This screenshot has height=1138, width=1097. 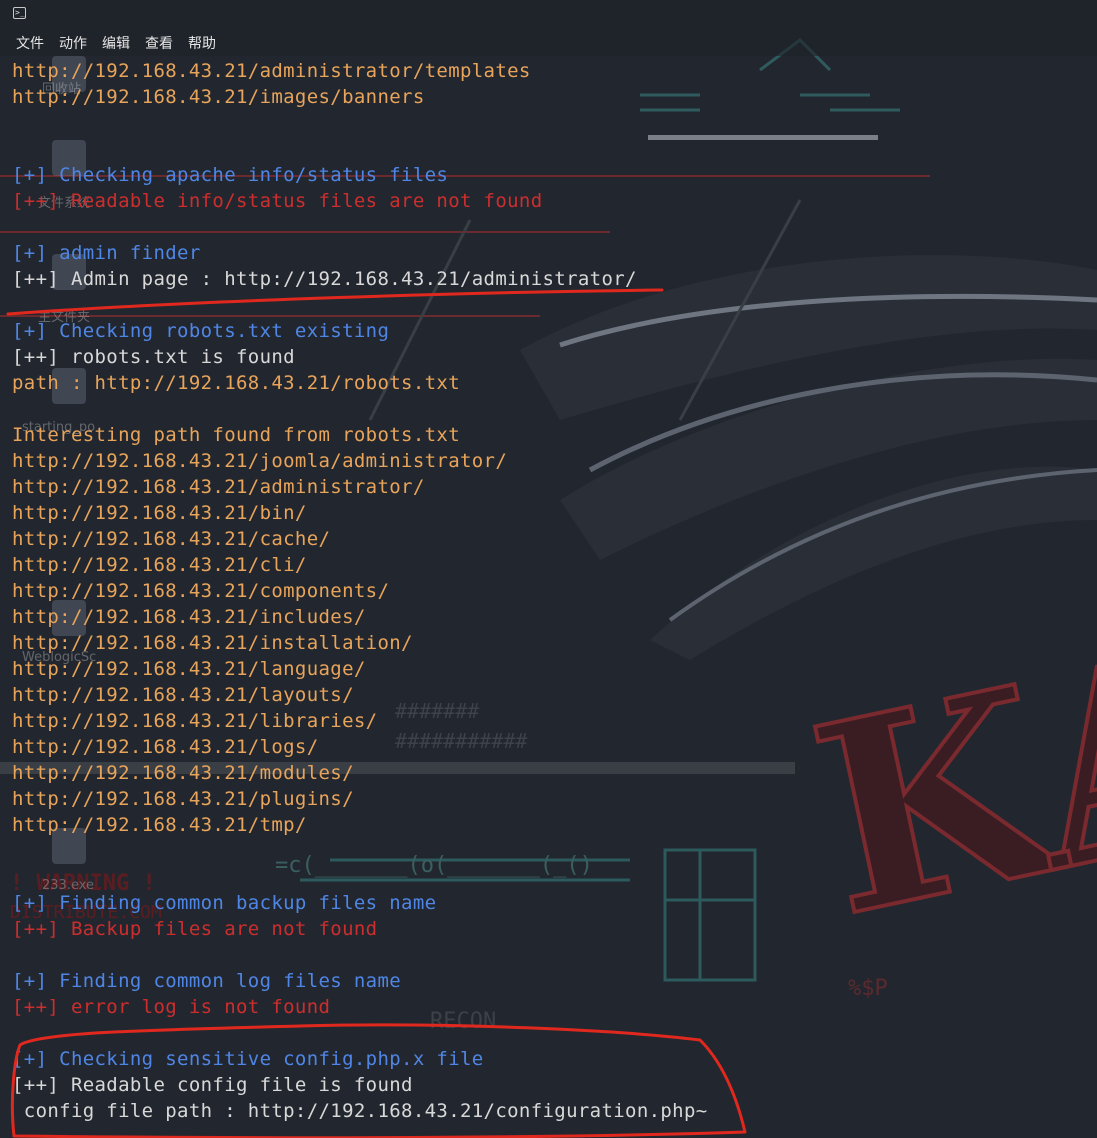 What do you see at coordinates (201, 331) in the screenshot?
I see `terminal-line: [+] Checking robots.txt existing` at bounding box center [201, 331].